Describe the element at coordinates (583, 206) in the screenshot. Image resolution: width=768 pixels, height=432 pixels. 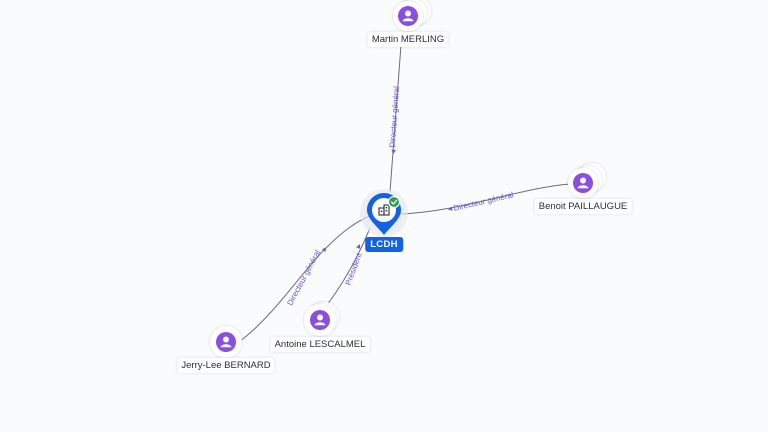
I see `node-label-benoit: Benoit PAILLAUGUE` at that location.